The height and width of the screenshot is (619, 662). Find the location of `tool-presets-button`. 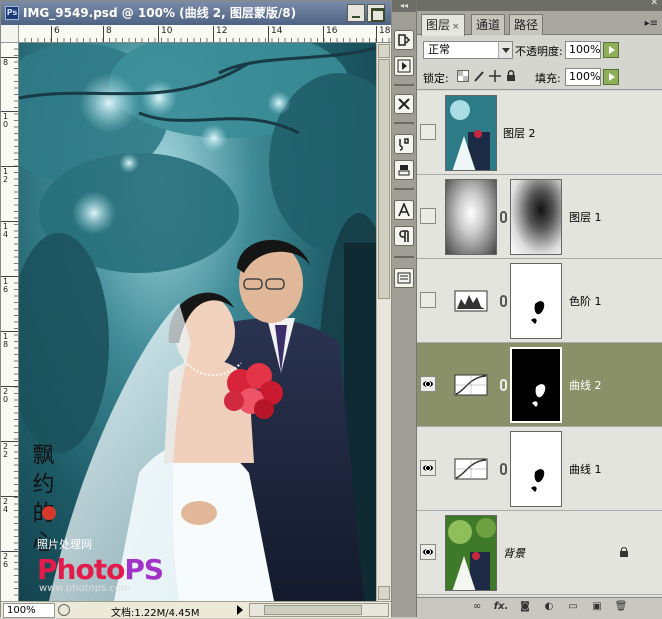

tool-presets-button is located at coordinates (404, 104).